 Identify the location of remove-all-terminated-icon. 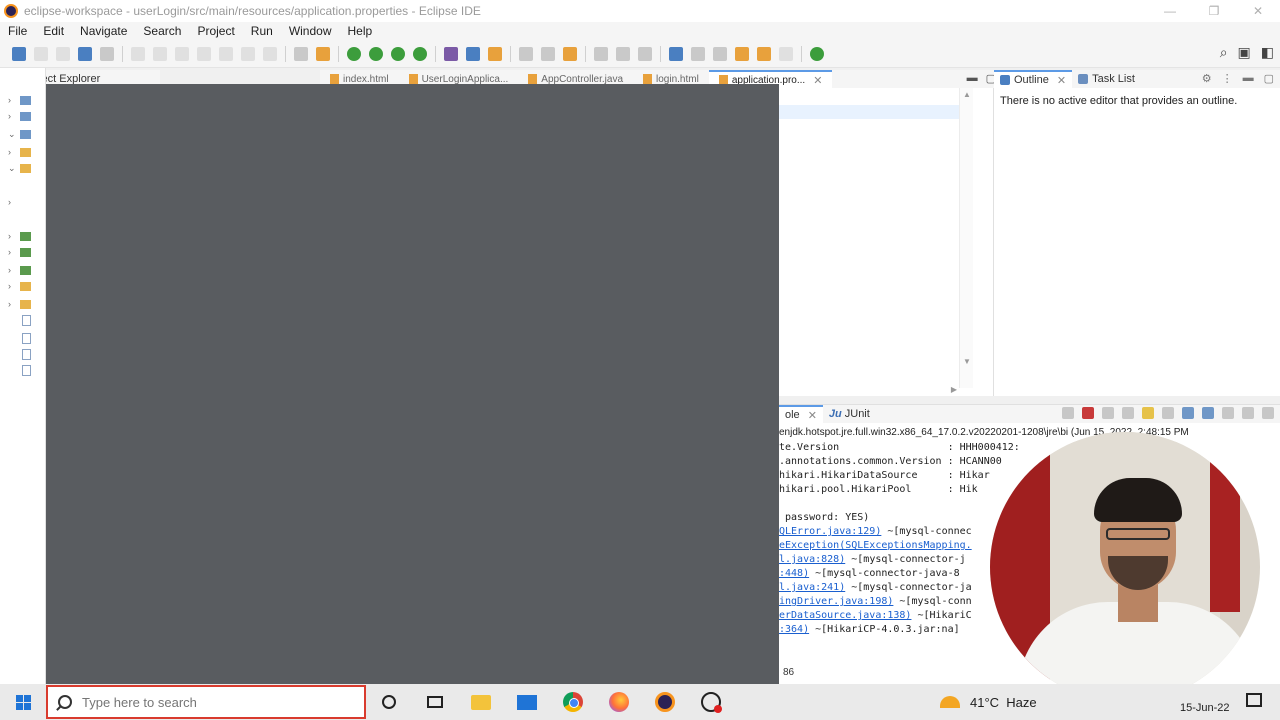
(1108, 413).